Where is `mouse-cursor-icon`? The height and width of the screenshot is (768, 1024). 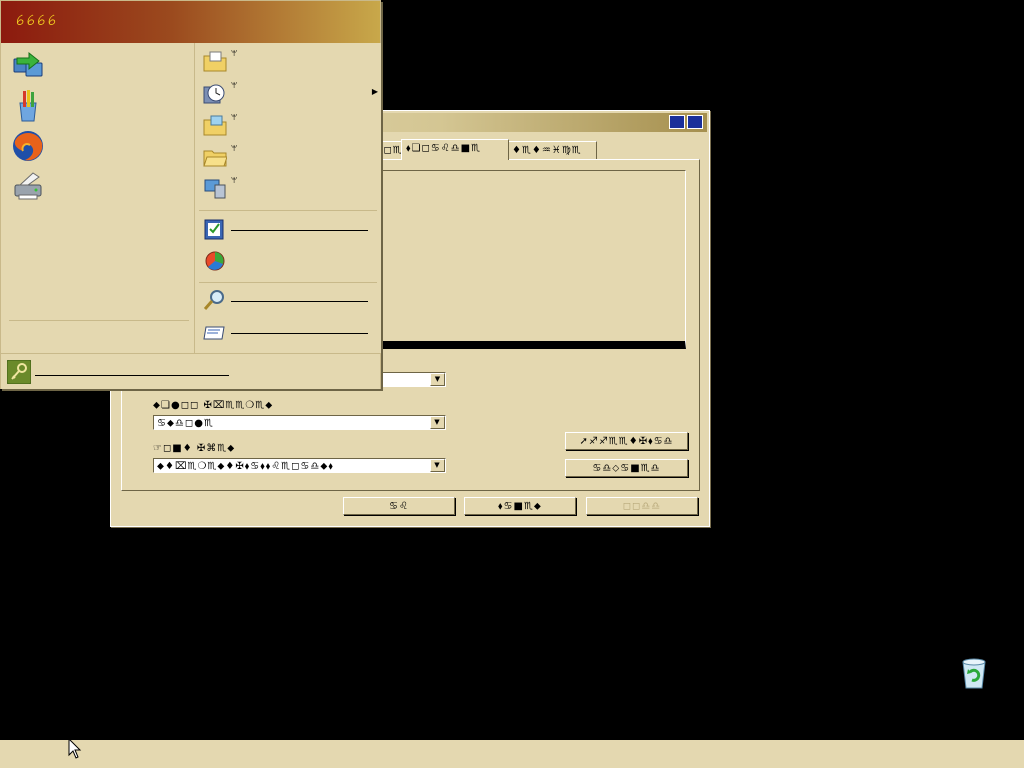 mouse-cursor-icon is located at coordinates (75, 748).